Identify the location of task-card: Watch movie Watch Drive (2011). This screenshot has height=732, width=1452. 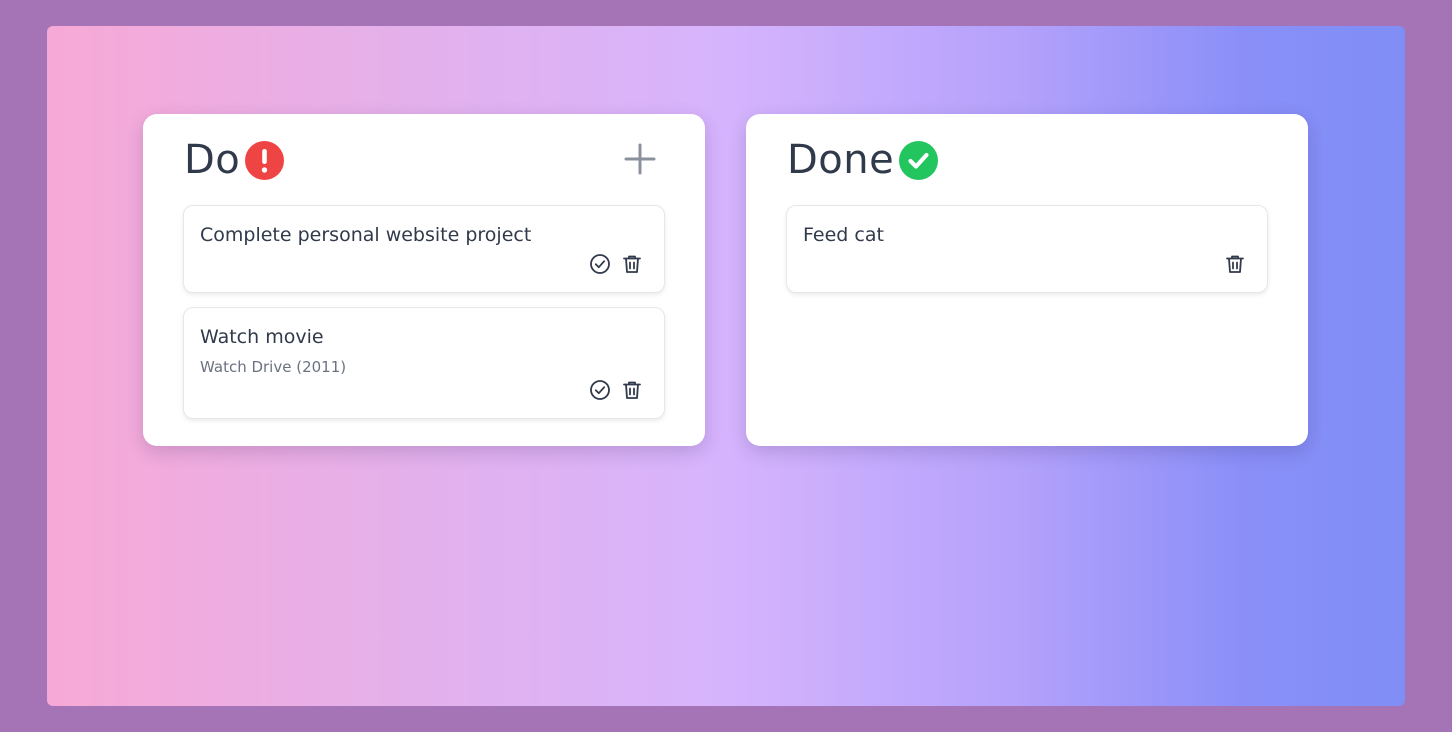
(424, 363).